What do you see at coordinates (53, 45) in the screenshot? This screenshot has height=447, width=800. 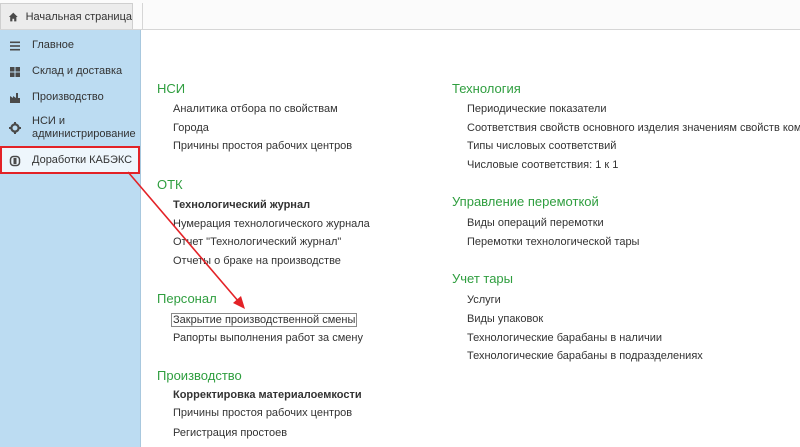 I see `sidebar-item-label: Главное` at bounding box center [53, 45].